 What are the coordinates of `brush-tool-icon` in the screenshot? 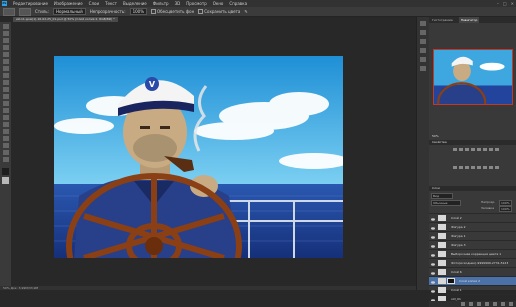 It's located at (5, 75).